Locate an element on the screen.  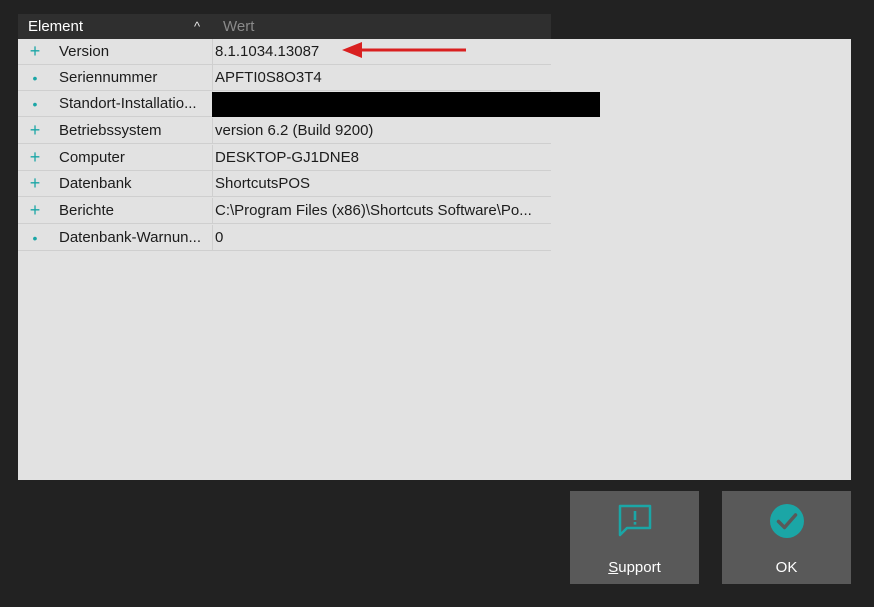
check-circle-icon is located at coordinates (786, 521).